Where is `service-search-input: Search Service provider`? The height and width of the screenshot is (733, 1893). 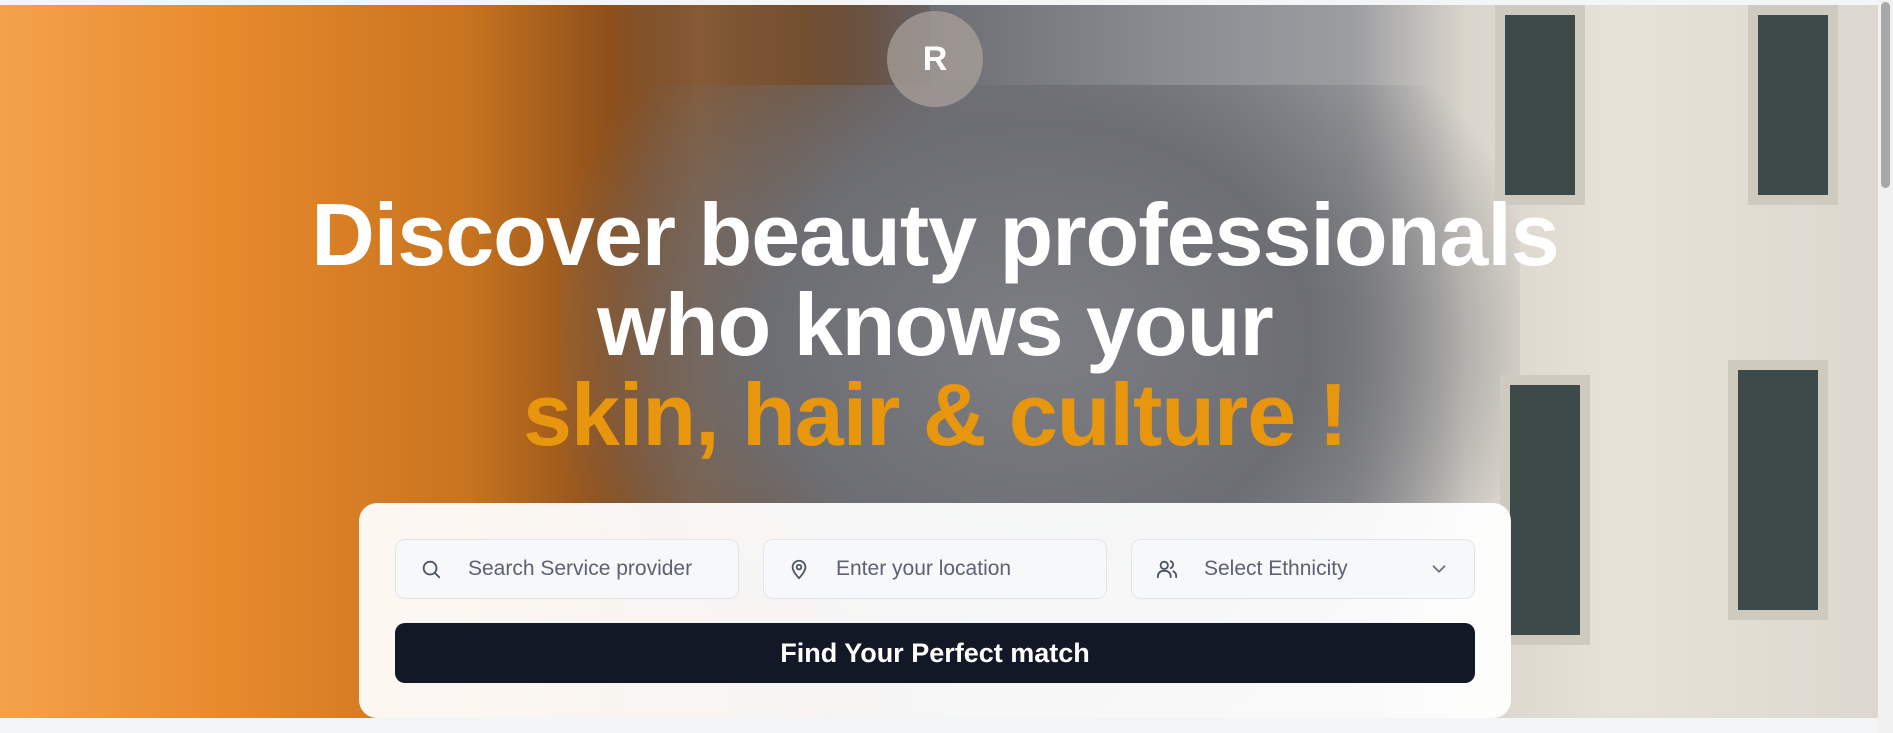 service-search-input: Search Service provider is located at coordinates (567, 569).